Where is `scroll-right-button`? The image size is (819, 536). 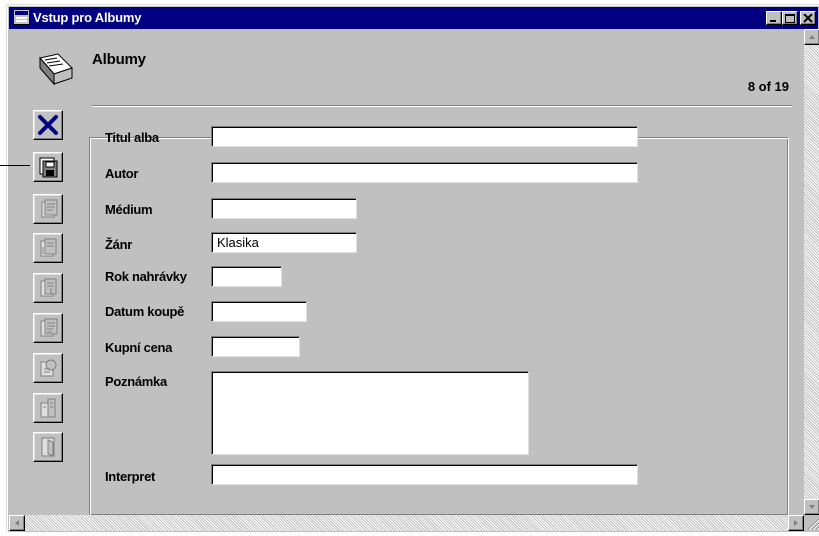
scroll-right-button is located at coordinates (796, 523).